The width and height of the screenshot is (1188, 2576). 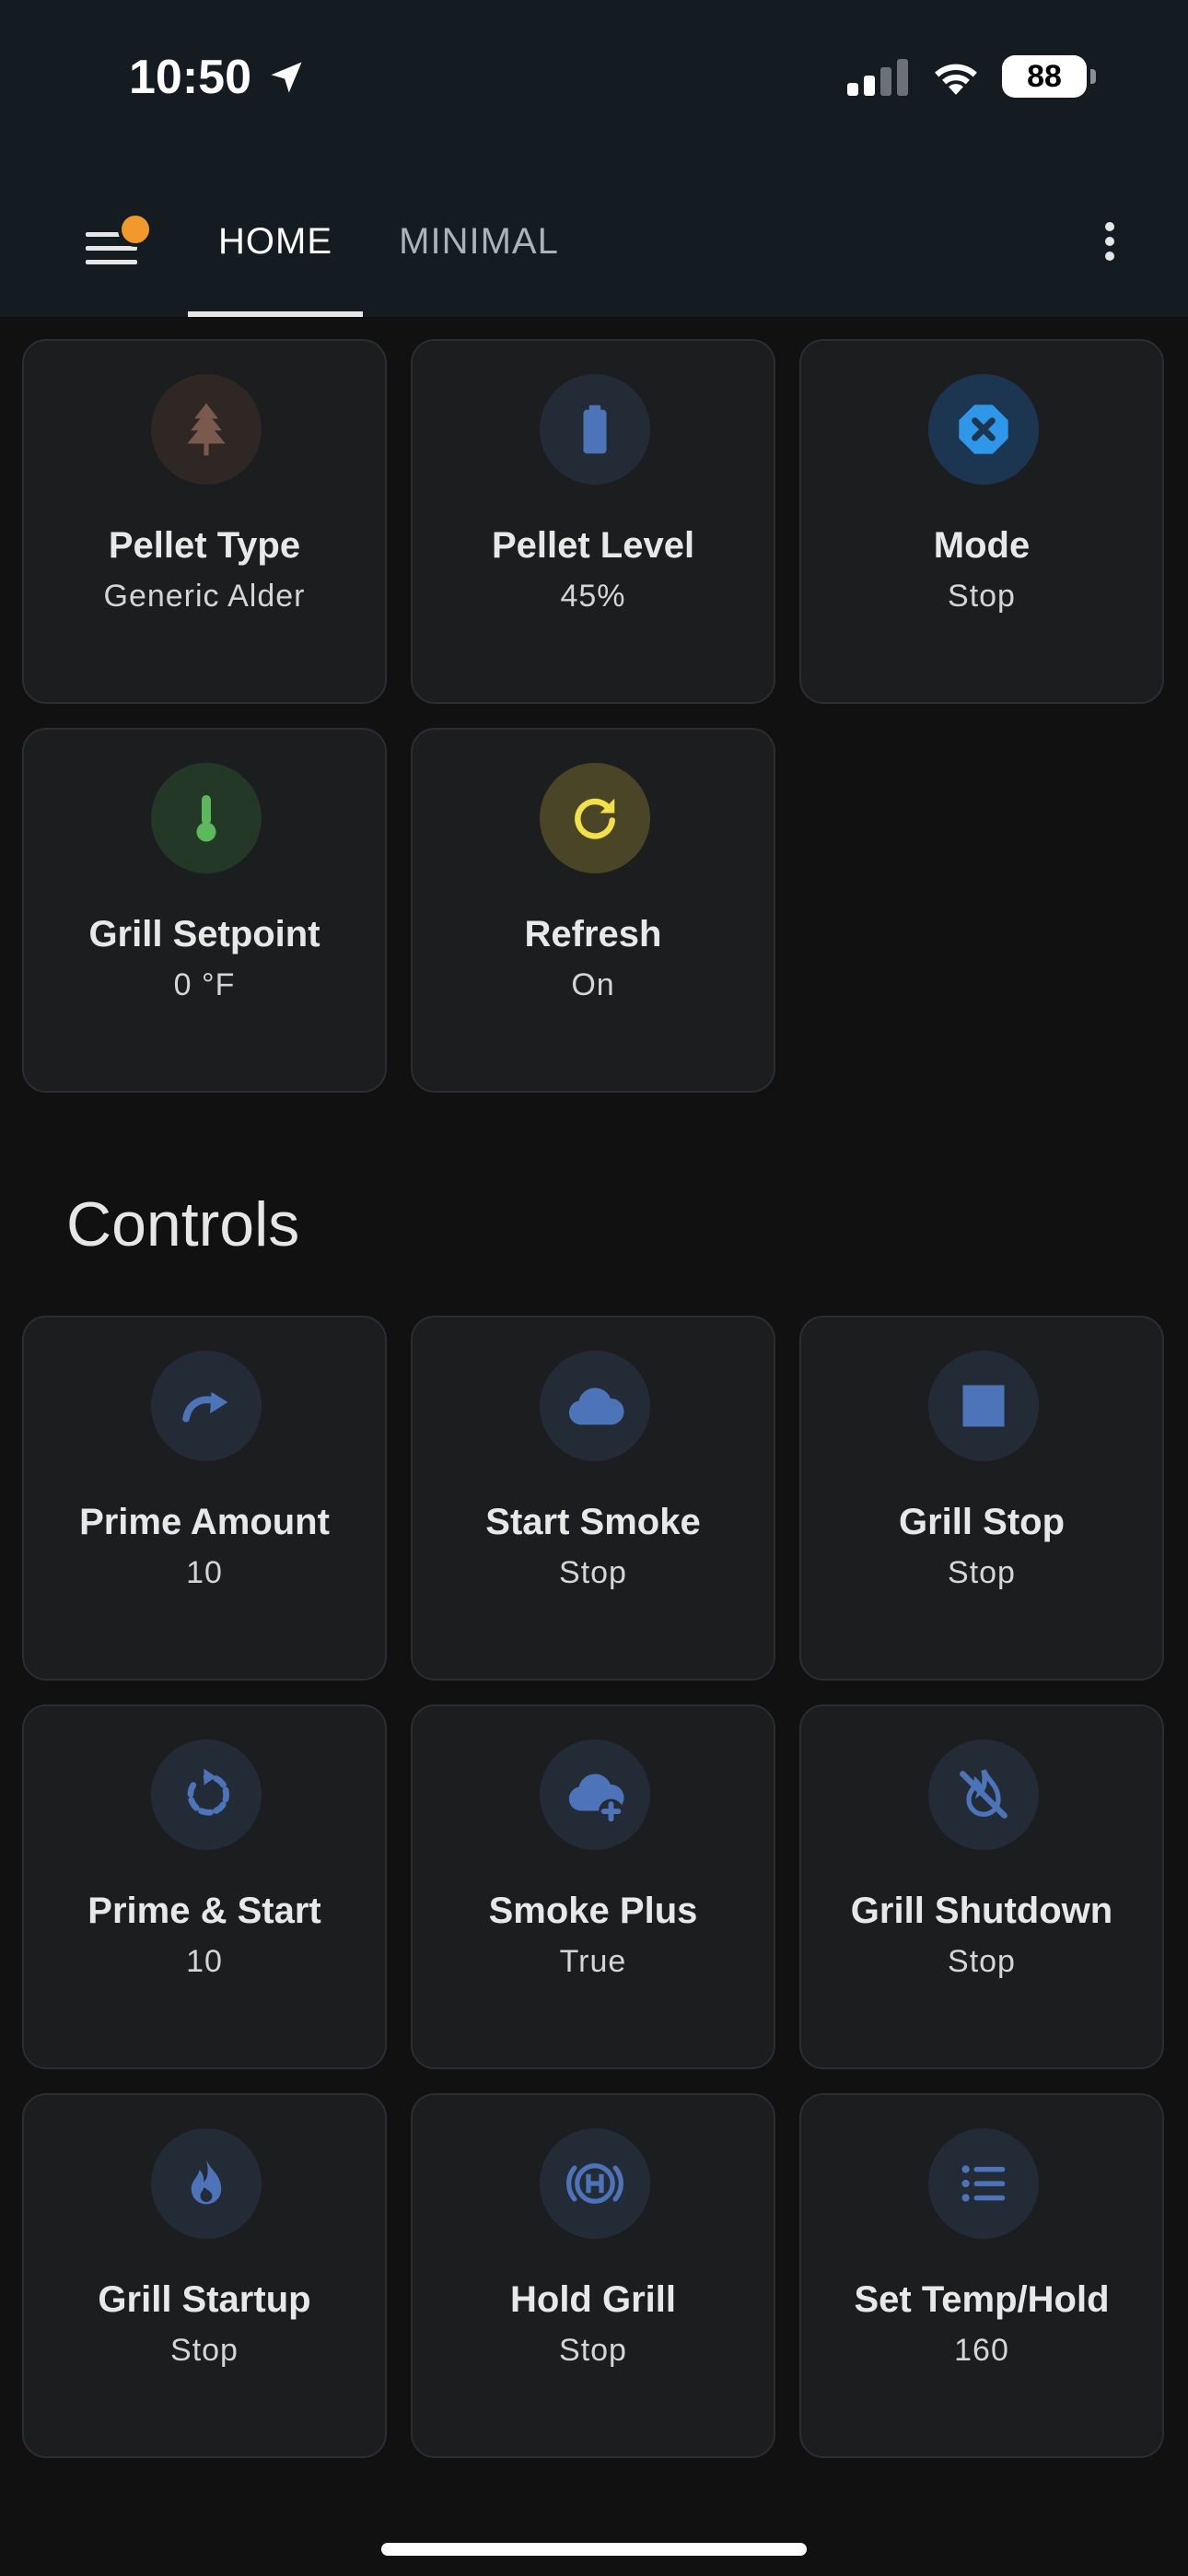 I want to click on card-value: 160, so click(x=982, y=2350).